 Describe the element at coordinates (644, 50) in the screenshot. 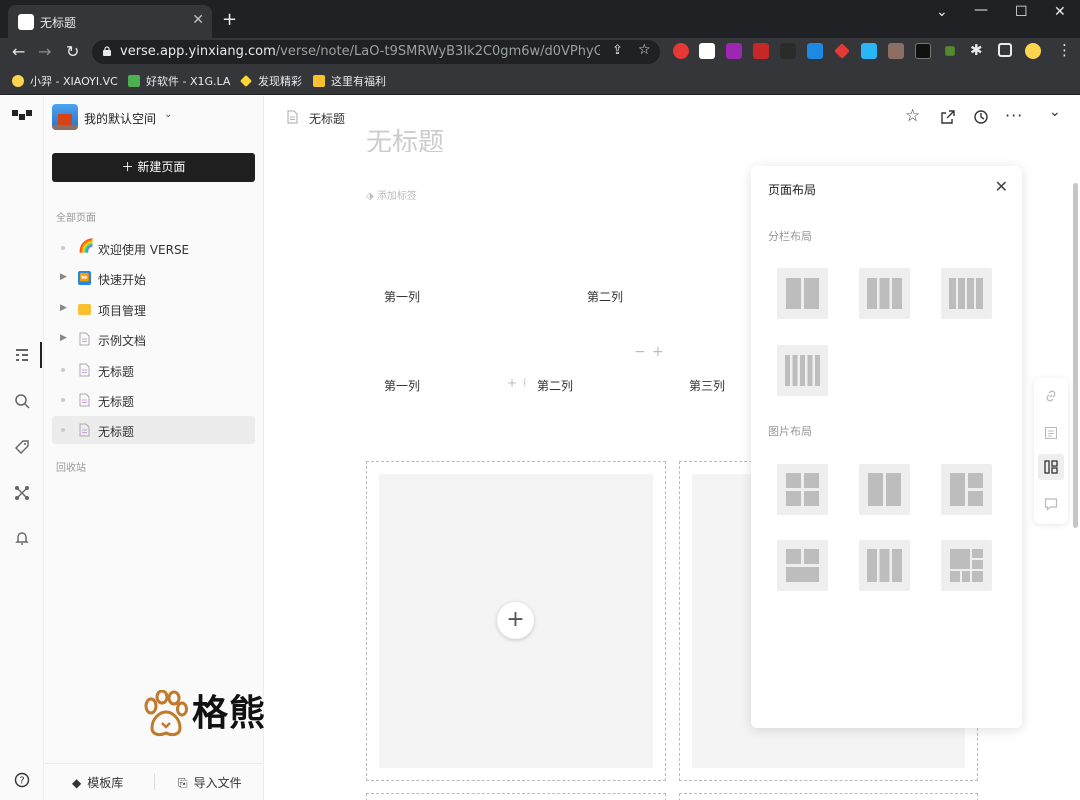

I see `bookmark-star-icon: ☆` at that location.